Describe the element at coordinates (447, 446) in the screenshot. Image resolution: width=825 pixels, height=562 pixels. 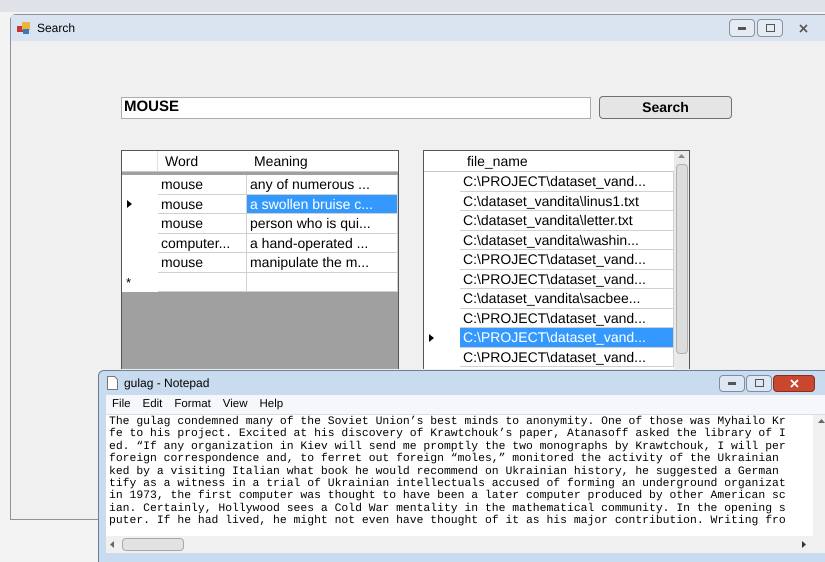
I see `text-line: ed. “If any organization in Kiev will send me promptly the two monographs by Krawtchouk, I will per` at that location.